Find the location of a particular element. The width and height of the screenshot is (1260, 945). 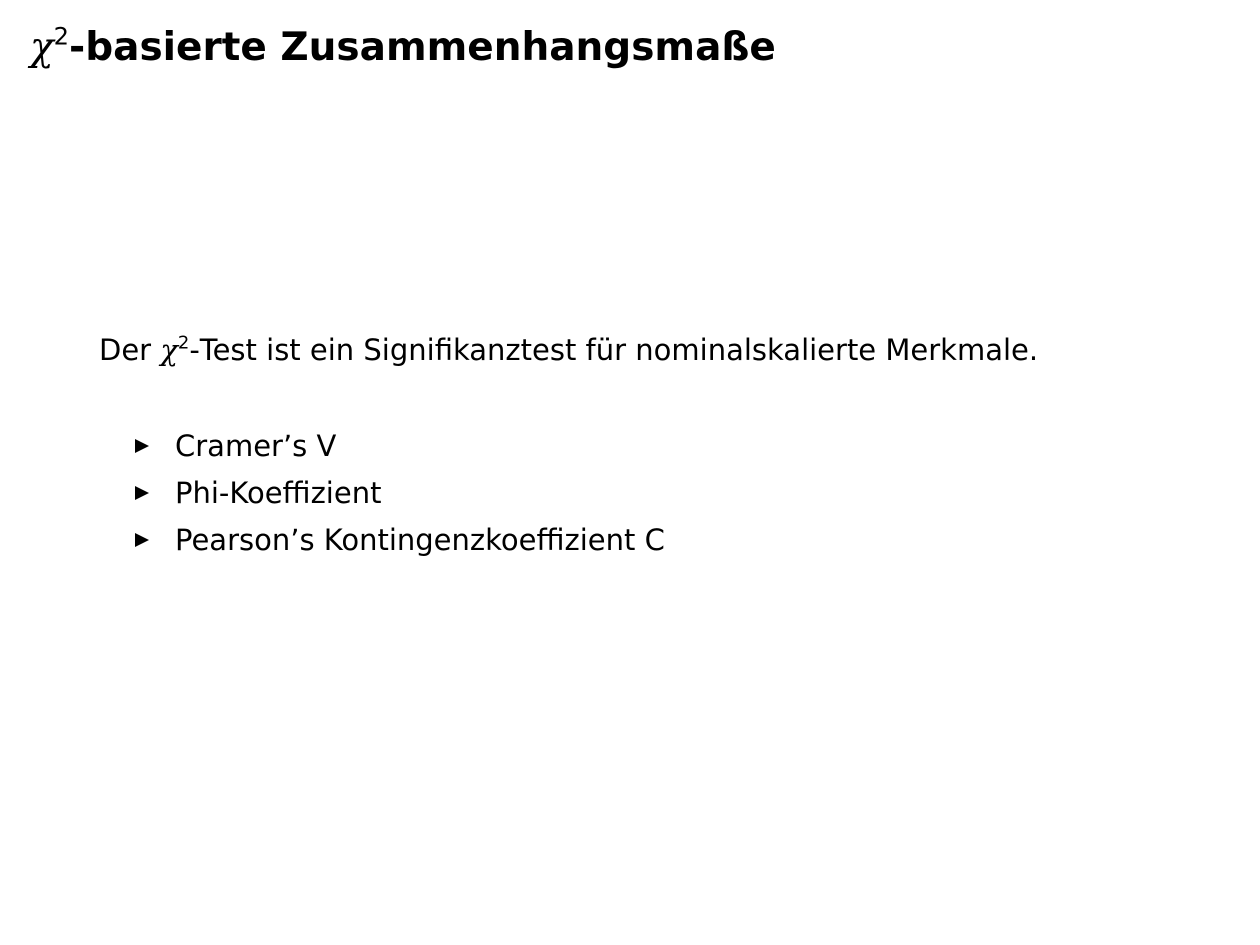

list-item: Phi-Koeffizient is located at coordinates (400, 492).